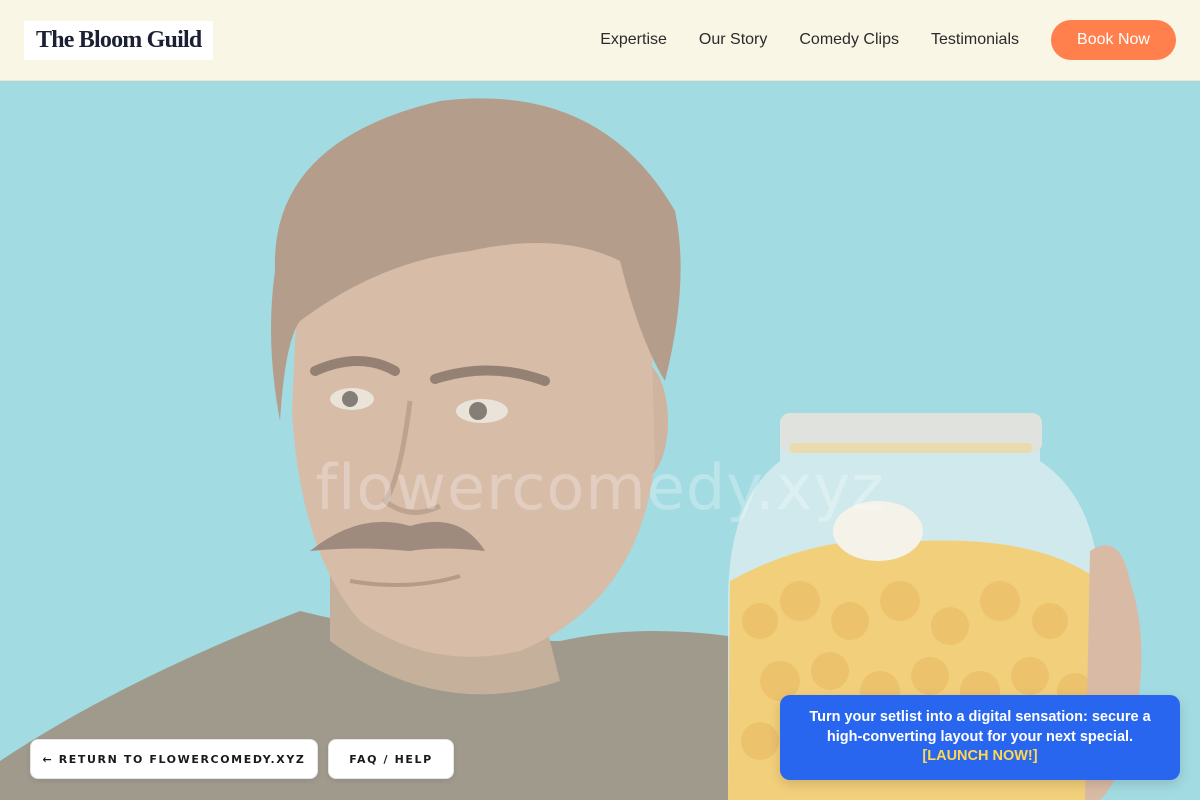 The width and height of the screenshot is (1200, 800). I want to click on nav-link-comedy-clips: Comedy Clips, so click(849, 40).